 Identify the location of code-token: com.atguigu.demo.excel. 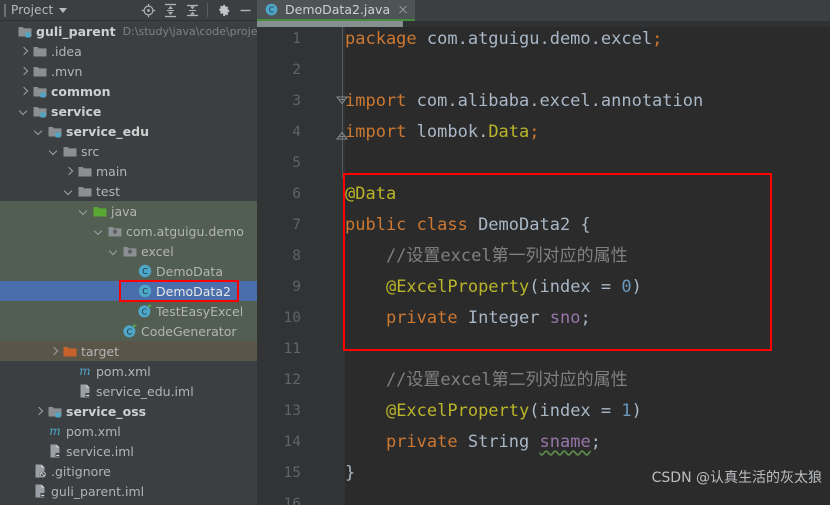
(539, 39).